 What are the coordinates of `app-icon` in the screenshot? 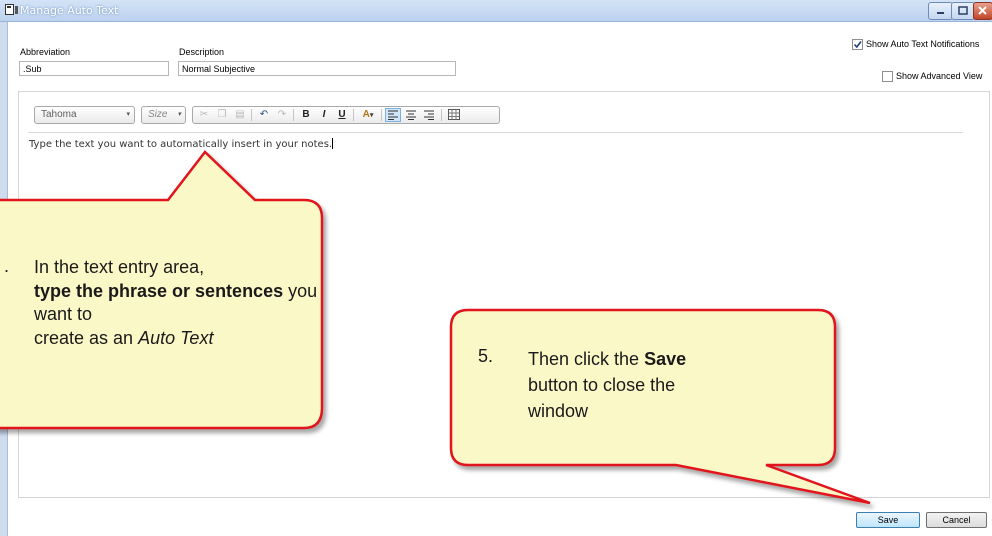 It's located at (11, 9).